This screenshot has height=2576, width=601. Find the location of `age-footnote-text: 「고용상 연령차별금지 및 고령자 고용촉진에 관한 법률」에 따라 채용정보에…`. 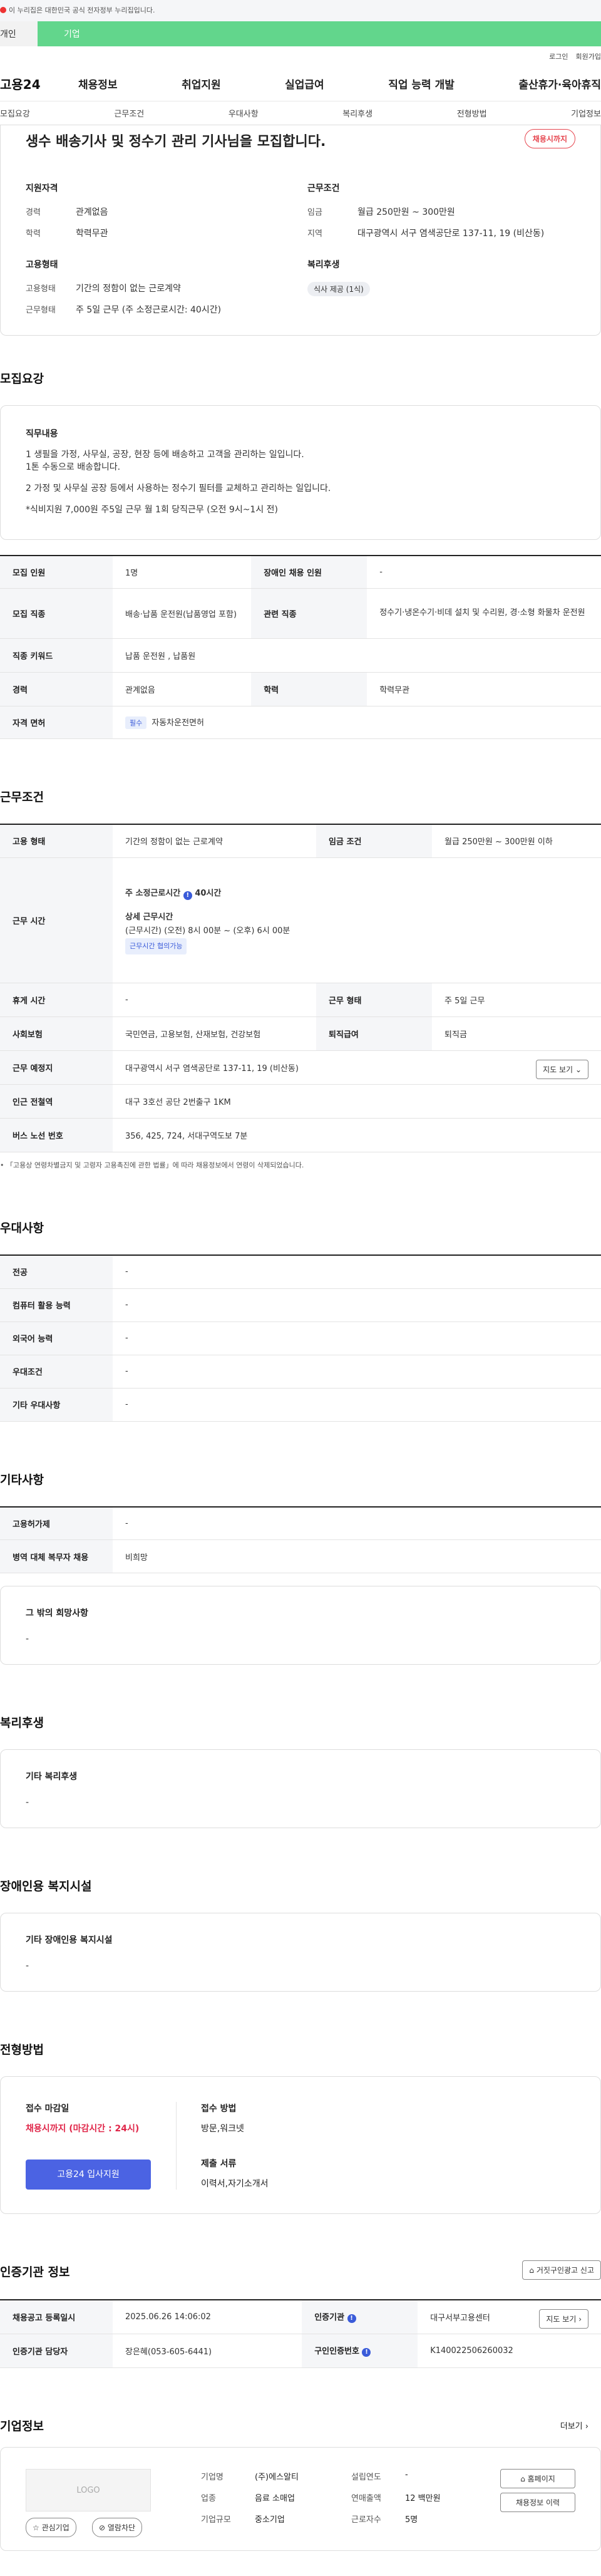

age-footnote-text: 「고용상 연령차별금지 및 고령자 고용촉진에 관한 법률」에 따라 채용정보에… is located at coordinates (155, 1165).